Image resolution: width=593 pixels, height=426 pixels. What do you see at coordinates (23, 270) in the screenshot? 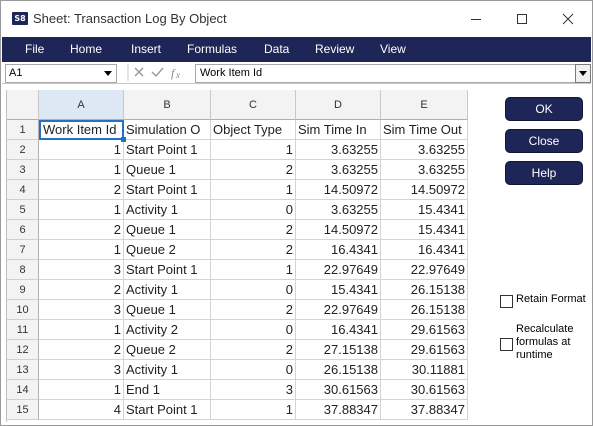
I see `row-header: 8` at bounding box center [23, 270].